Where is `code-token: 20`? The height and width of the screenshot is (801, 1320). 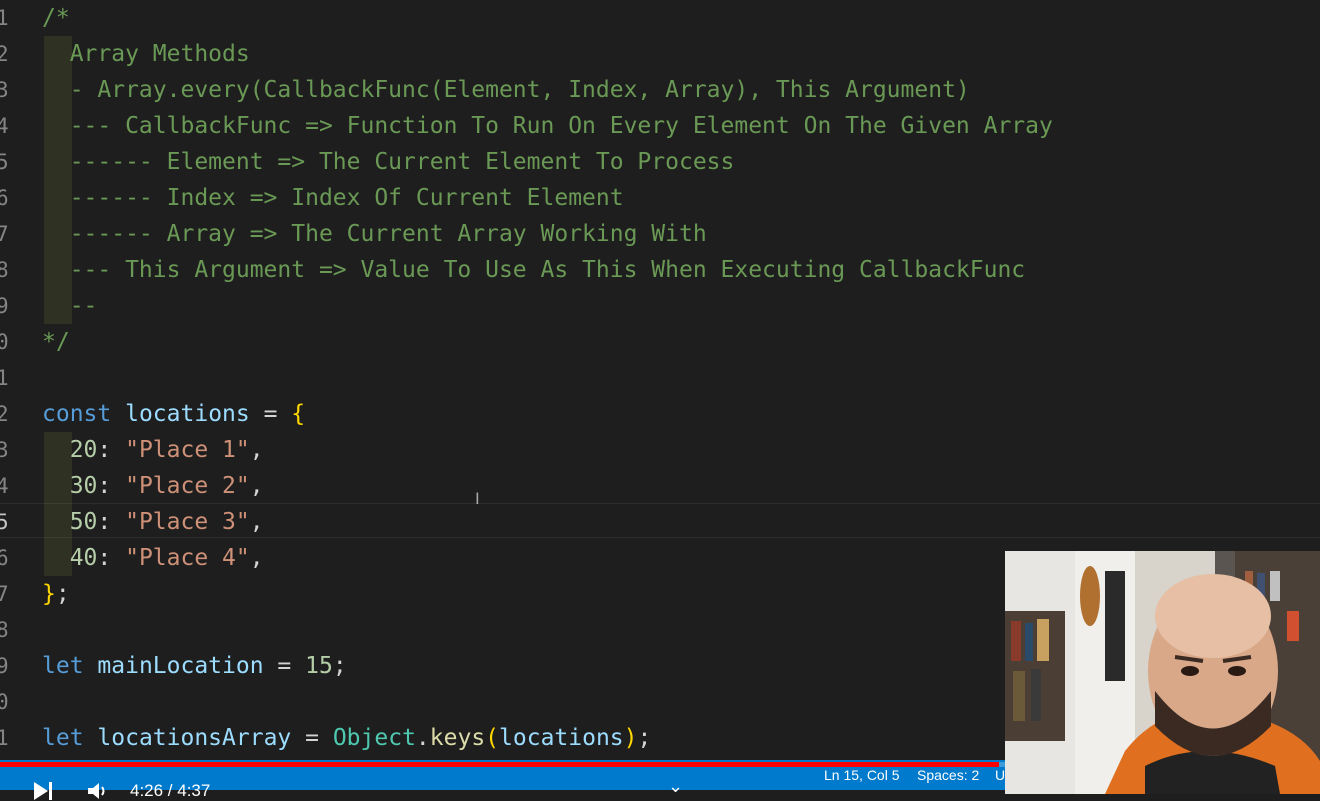 code-token: 20 is located at coordinates (83, 450).